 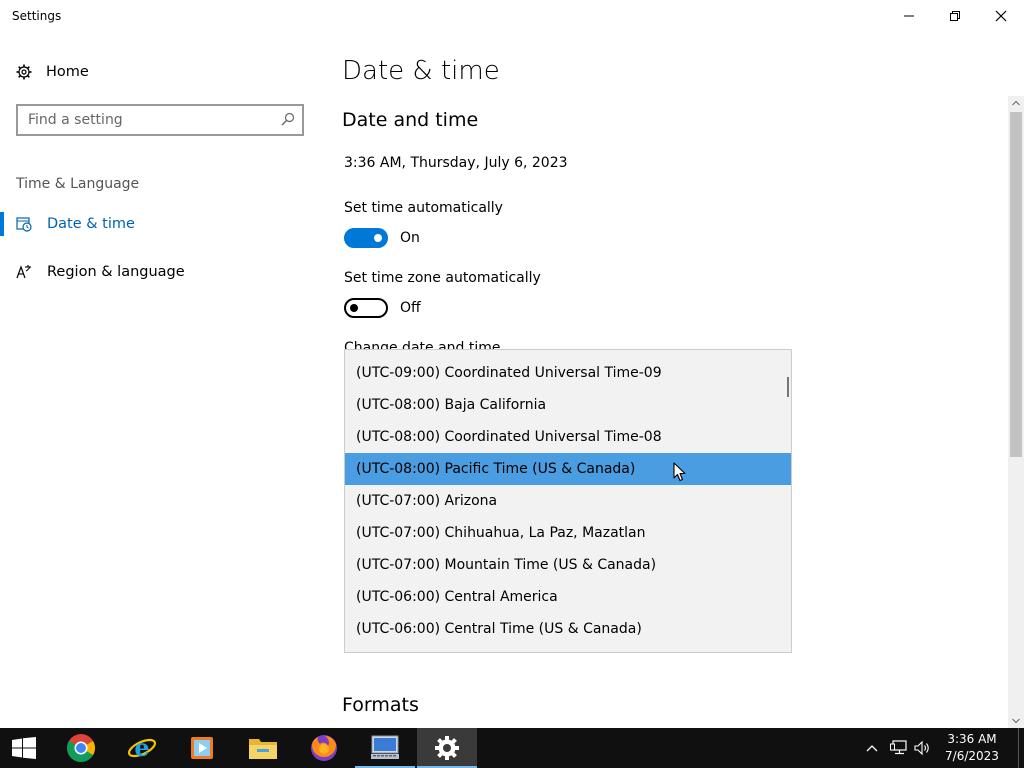 What do you see at coordinates (160, 224) in the screenshot?
I see `sidebar-item-date-time: Date & time` at bounding box center [160, 224].